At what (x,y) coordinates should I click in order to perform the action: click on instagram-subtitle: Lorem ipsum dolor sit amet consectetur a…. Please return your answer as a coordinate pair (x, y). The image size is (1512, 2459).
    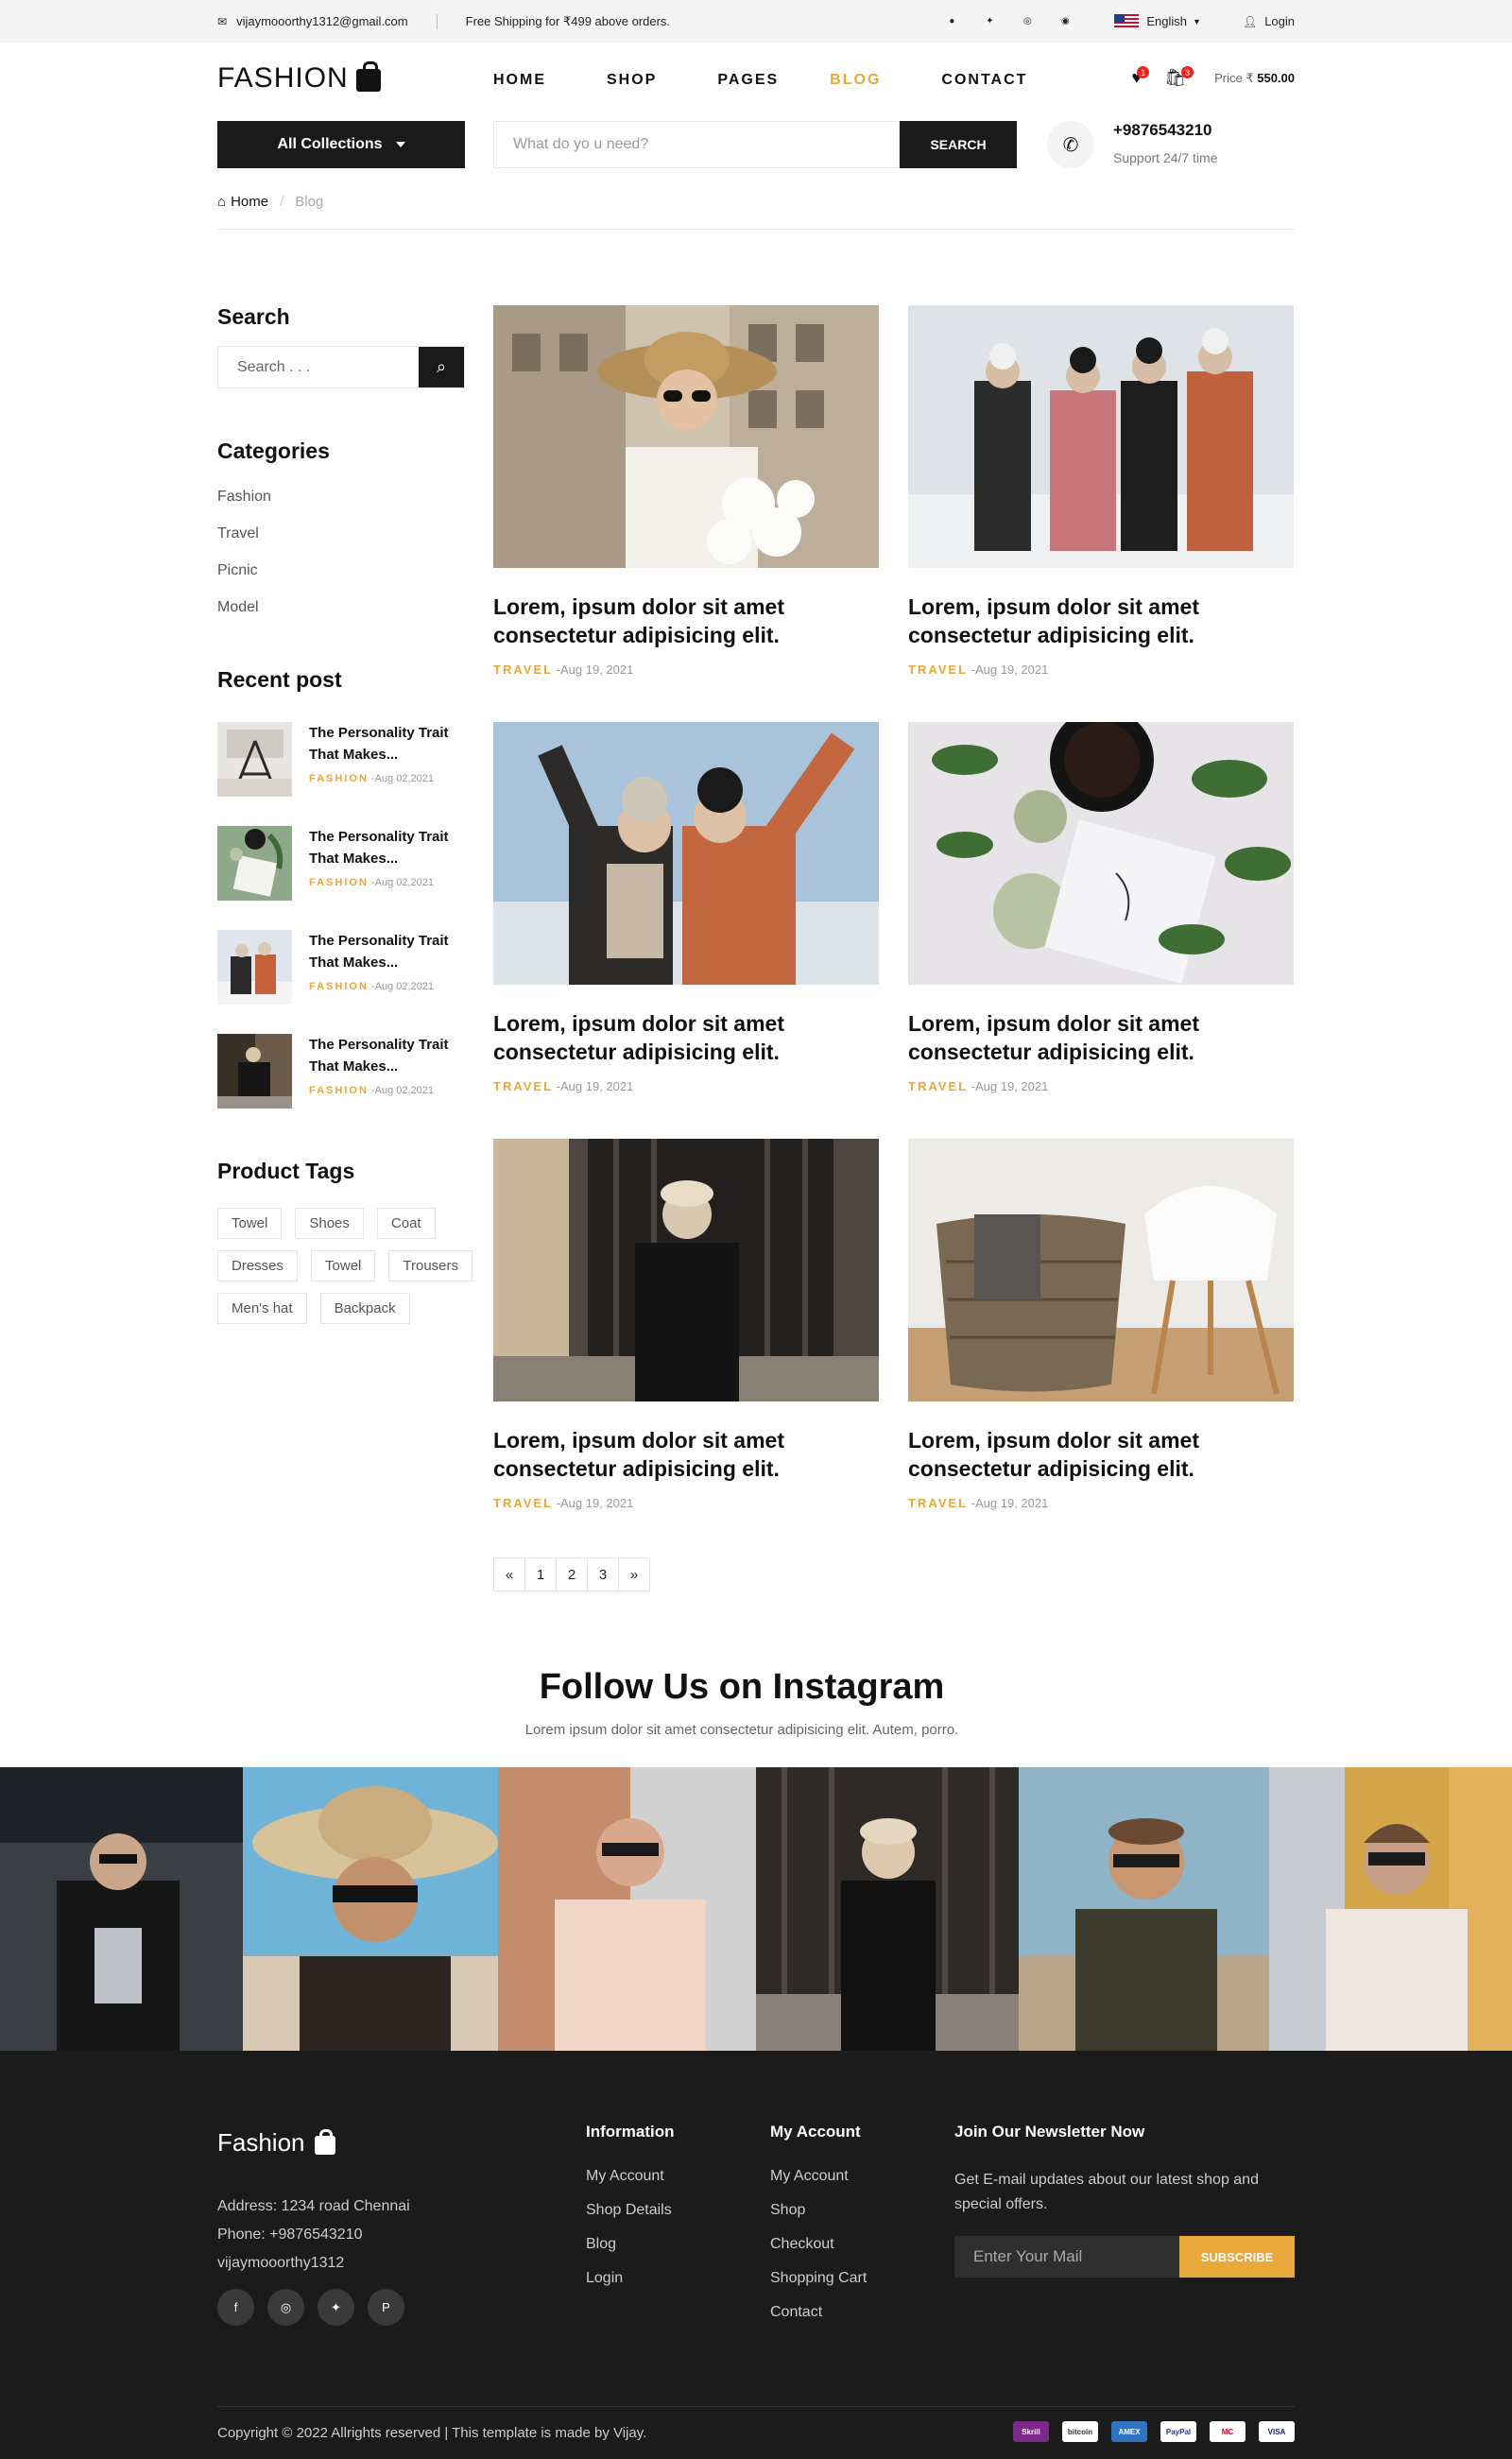
    Looking at the image, I should click on (741, 1730).